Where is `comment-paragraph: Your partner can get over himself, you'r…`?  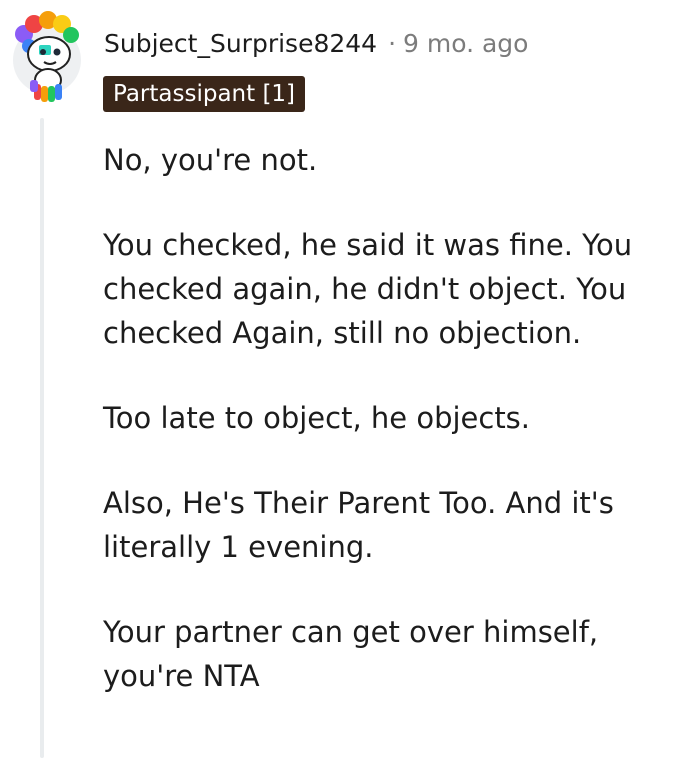 comment-paragraph: Your partner can get over himself, you'r… is located at coordinates (351, 654).